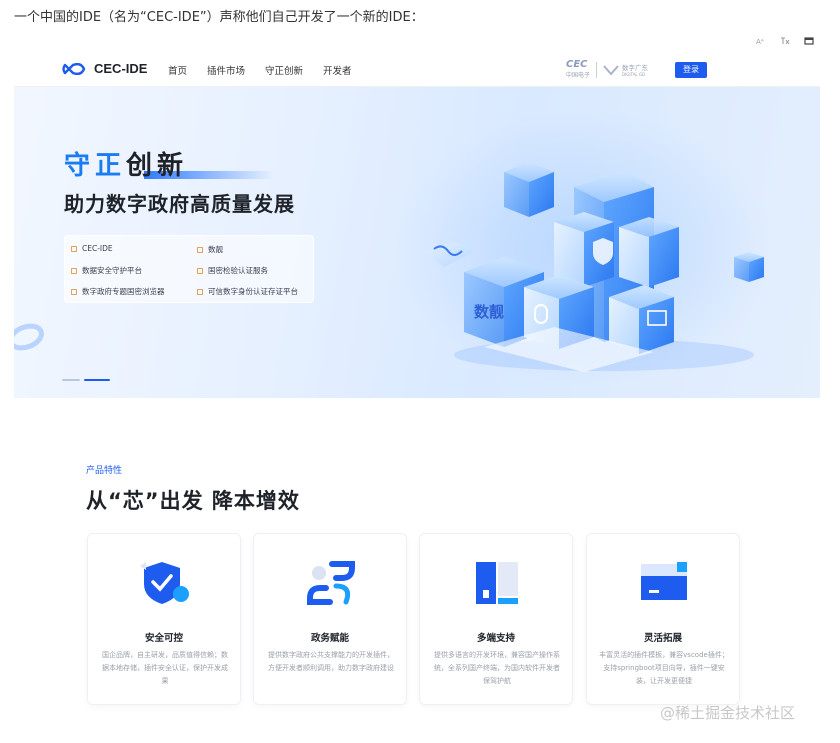 This screenshot has width=840, height=743. I want to click on image-toolbar: Aᴬ, so click(785, 42).